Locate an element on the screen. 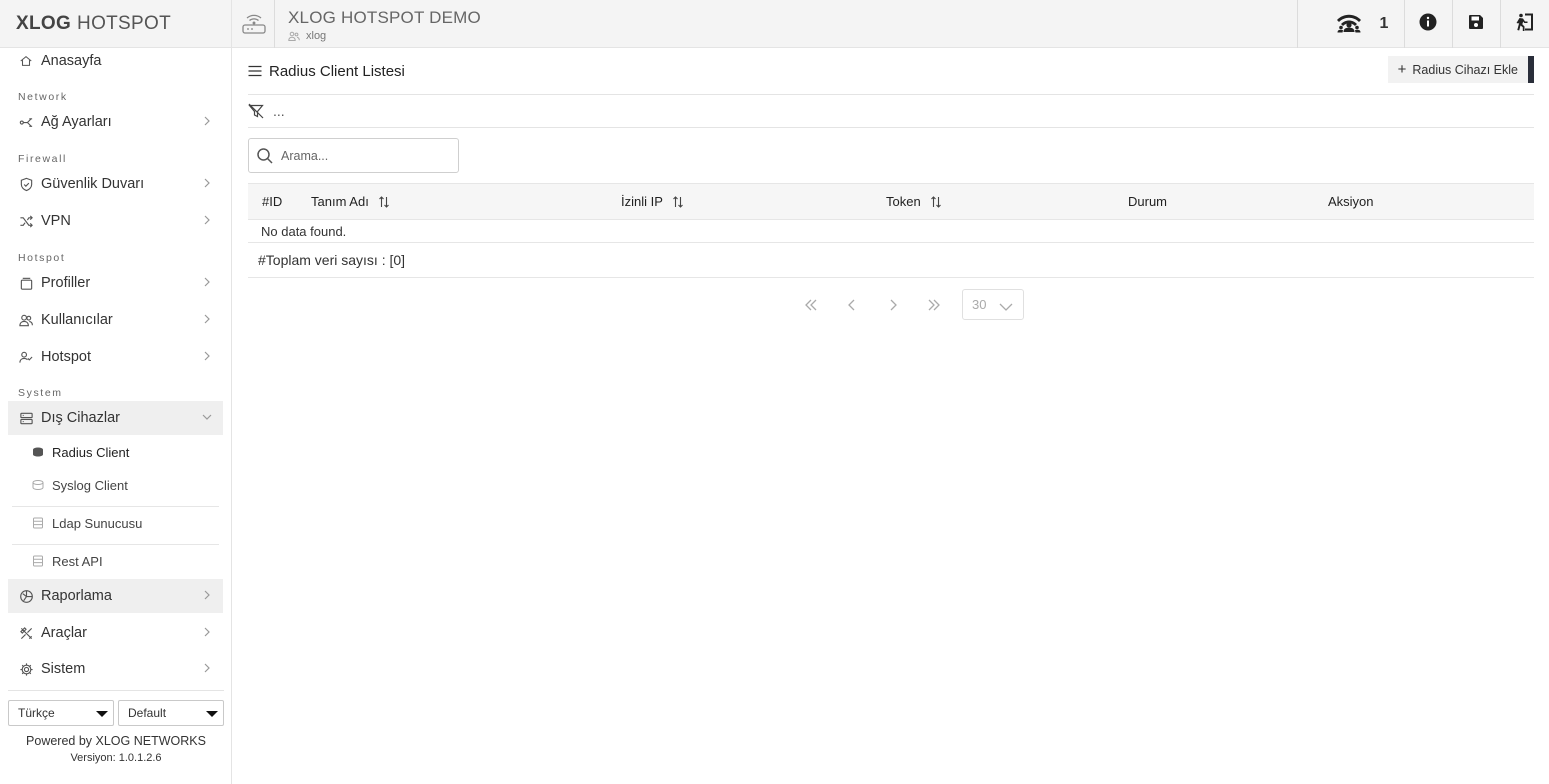 The image size is (1549, 784). page-size-value: 30 is located at coordinates (979, 304).